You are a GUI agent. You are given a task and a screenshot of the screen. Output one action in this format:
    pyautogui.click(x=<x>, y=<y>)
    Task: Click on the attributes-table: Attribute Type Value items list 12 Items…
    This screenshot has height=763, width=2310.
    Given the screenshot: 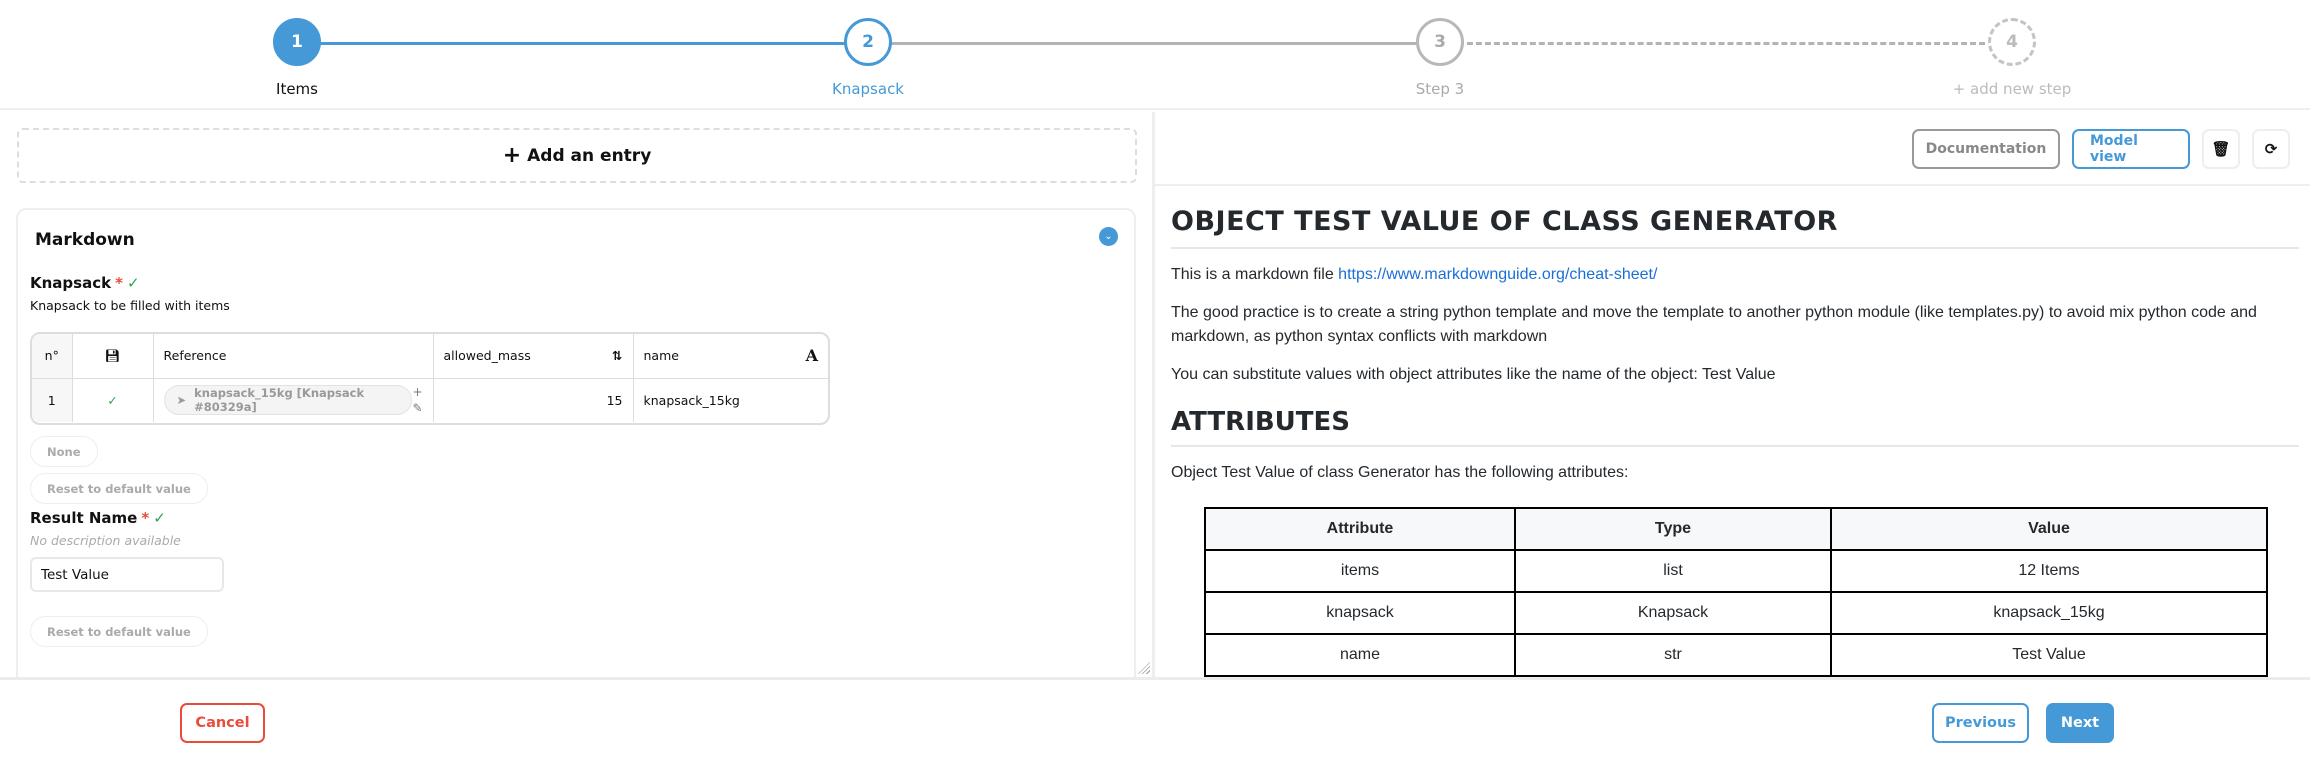 What is the action you would take?
    pyautogui.click(x=1736, y=592)
    